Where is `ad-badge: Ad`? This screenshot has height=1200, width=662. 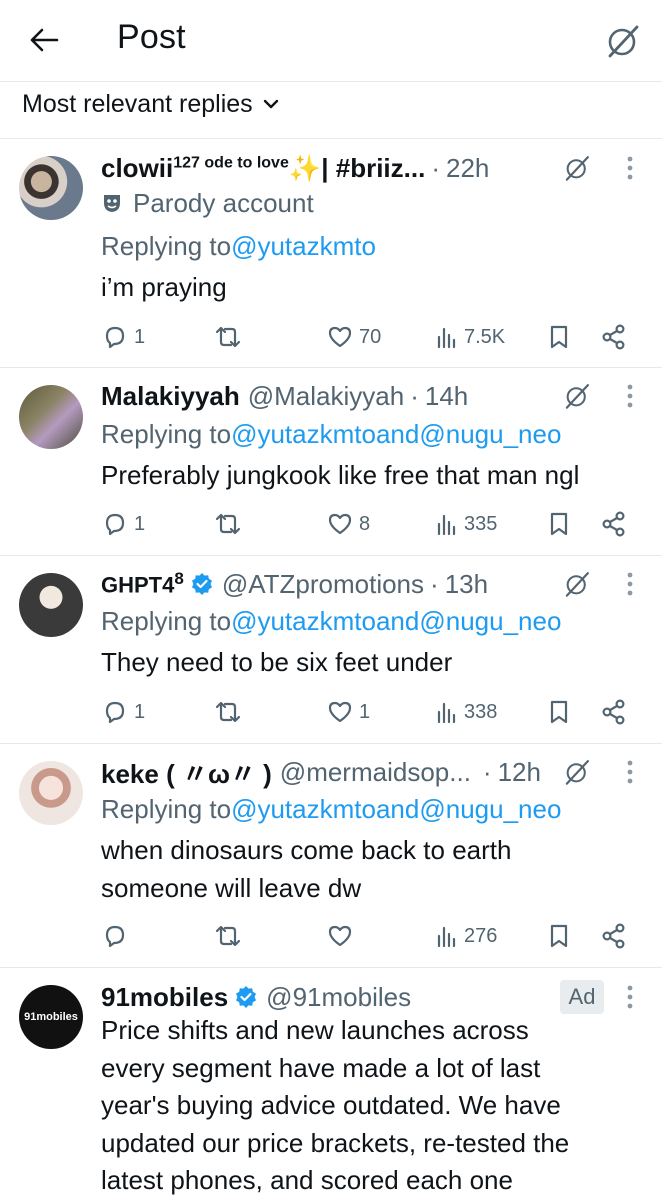
ad-badge: Ad is located at coordinates (582, 997).